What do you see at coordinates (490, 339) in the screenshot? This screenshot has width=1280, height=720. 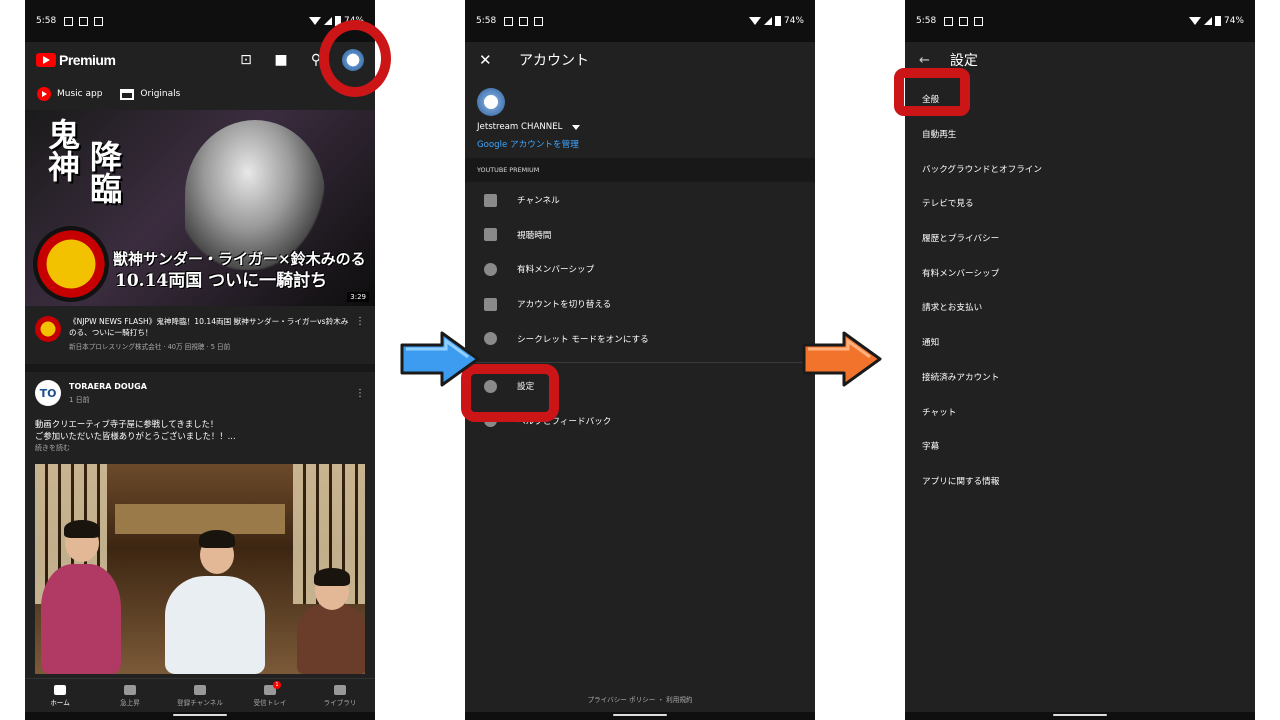 I see `incognito-icon` at bounding box center [490, 339].